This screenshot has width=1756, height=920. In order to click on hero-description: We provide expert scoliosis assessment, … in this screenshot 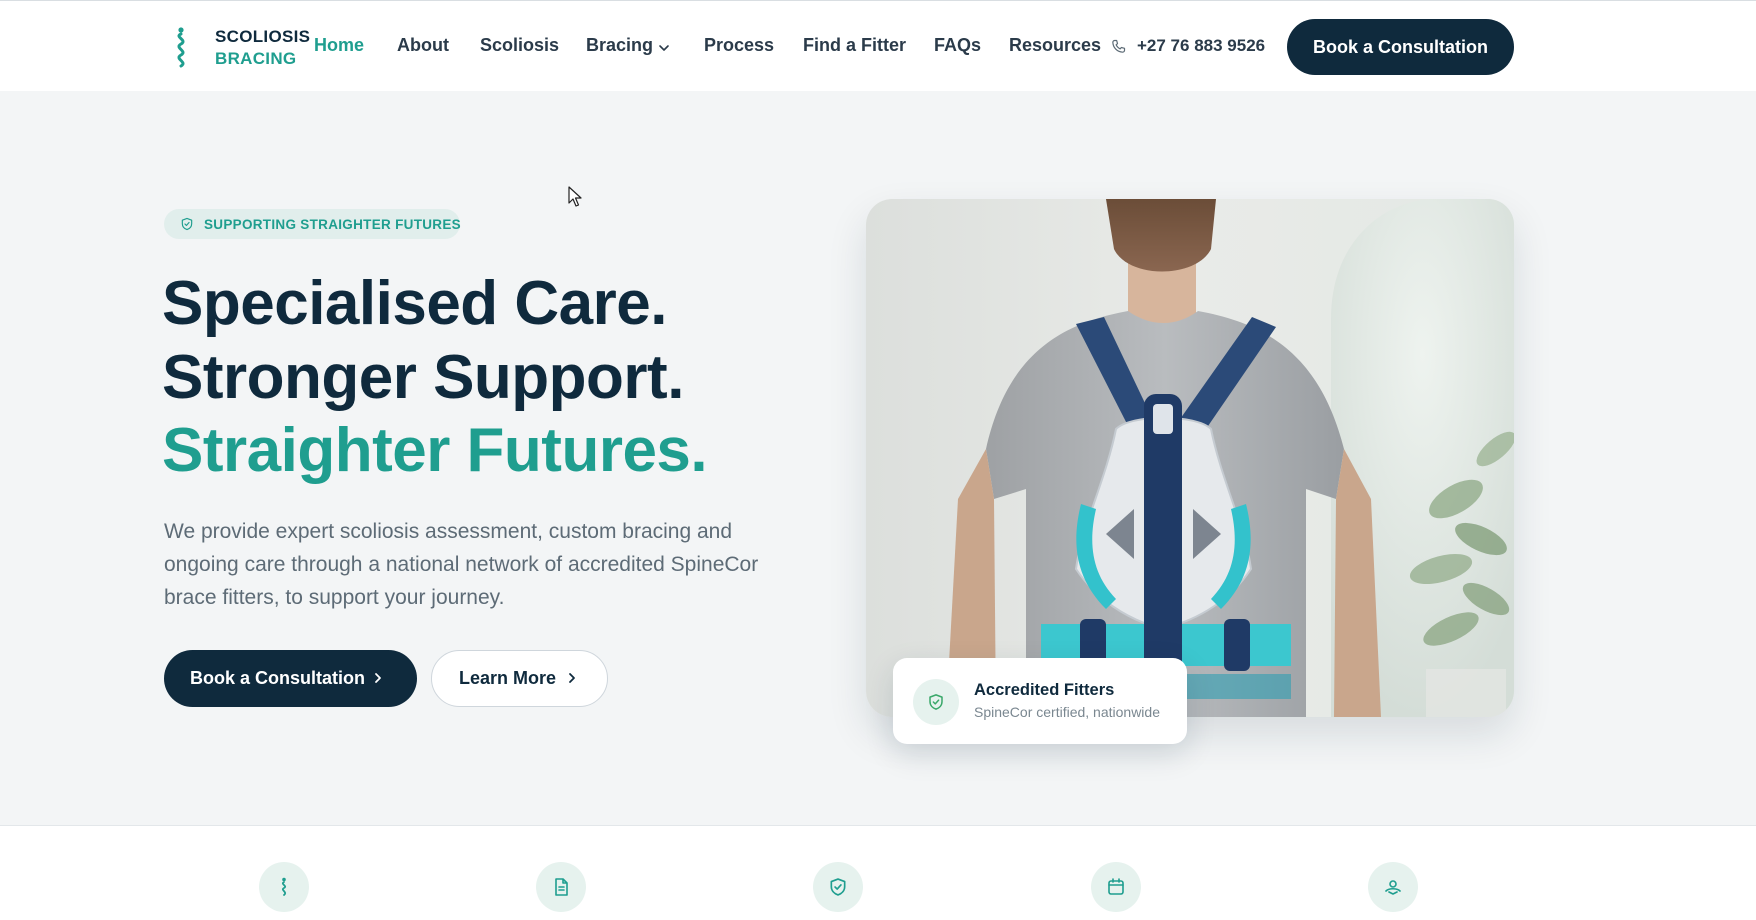, I will do `click(461, 564)`.